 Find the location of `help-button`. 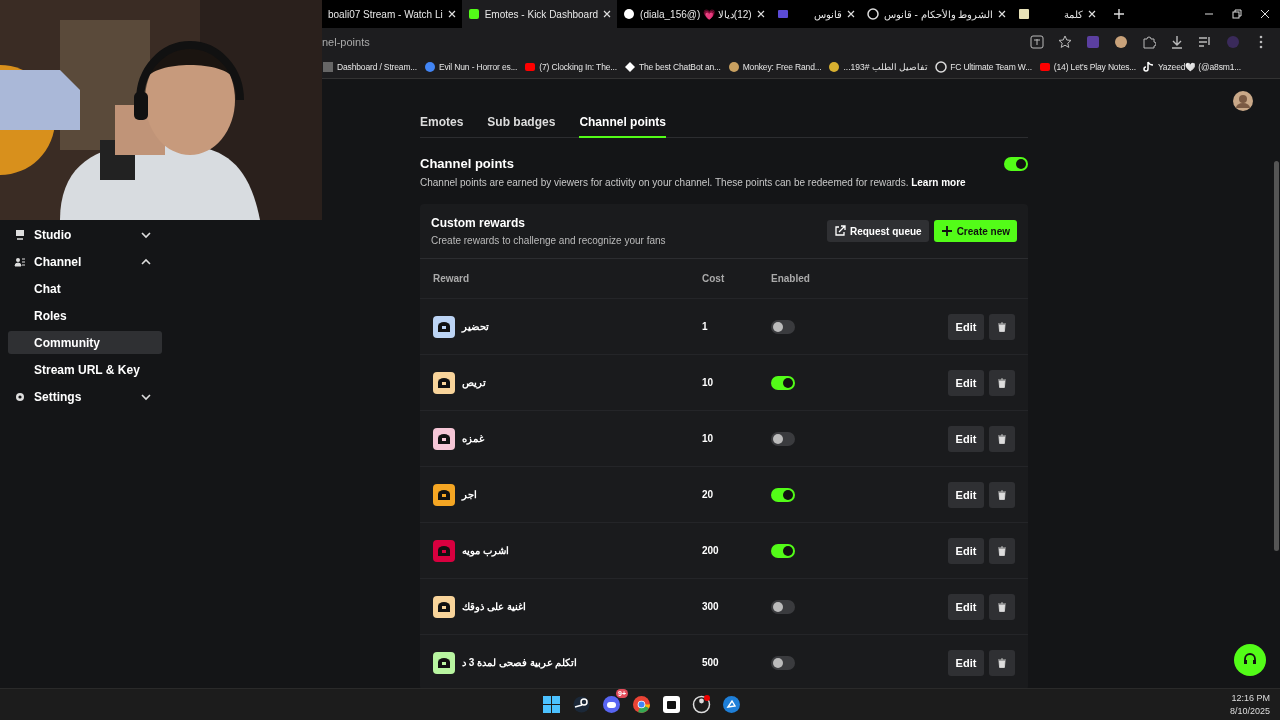

help-button is located at coordinates (1250, 660).